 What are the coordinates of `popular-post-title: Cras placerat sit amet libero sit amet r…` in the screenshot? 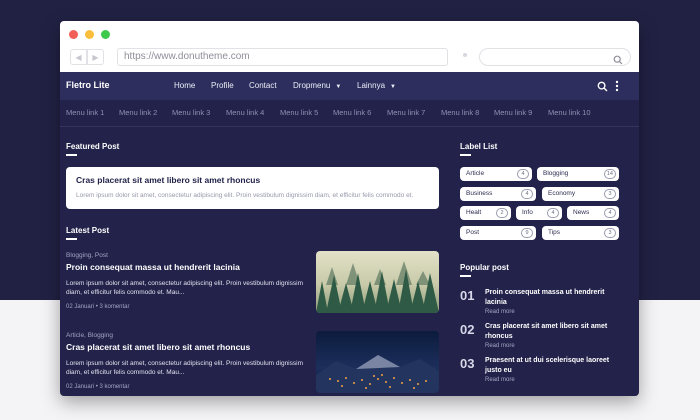 It's located at (550, 332).